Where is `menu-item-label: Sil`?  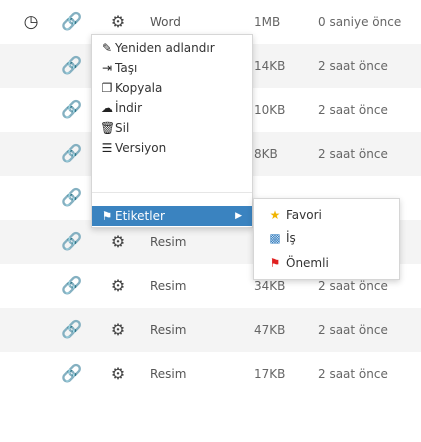 menu-item-label: Sil is located at coordinates (122, 128).